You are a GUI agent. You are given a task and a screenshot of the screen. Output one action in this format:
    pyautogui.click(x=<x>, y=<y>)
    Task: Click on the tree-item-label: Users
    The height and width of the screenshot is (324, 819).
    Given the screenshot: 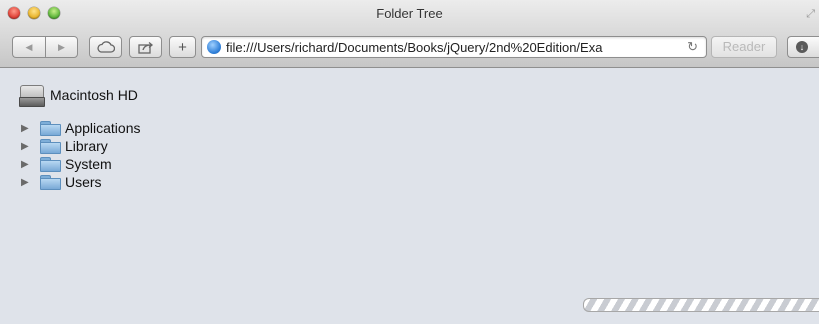 What is the action you would take?
    pyautogui.click(x=83, y=182)
    